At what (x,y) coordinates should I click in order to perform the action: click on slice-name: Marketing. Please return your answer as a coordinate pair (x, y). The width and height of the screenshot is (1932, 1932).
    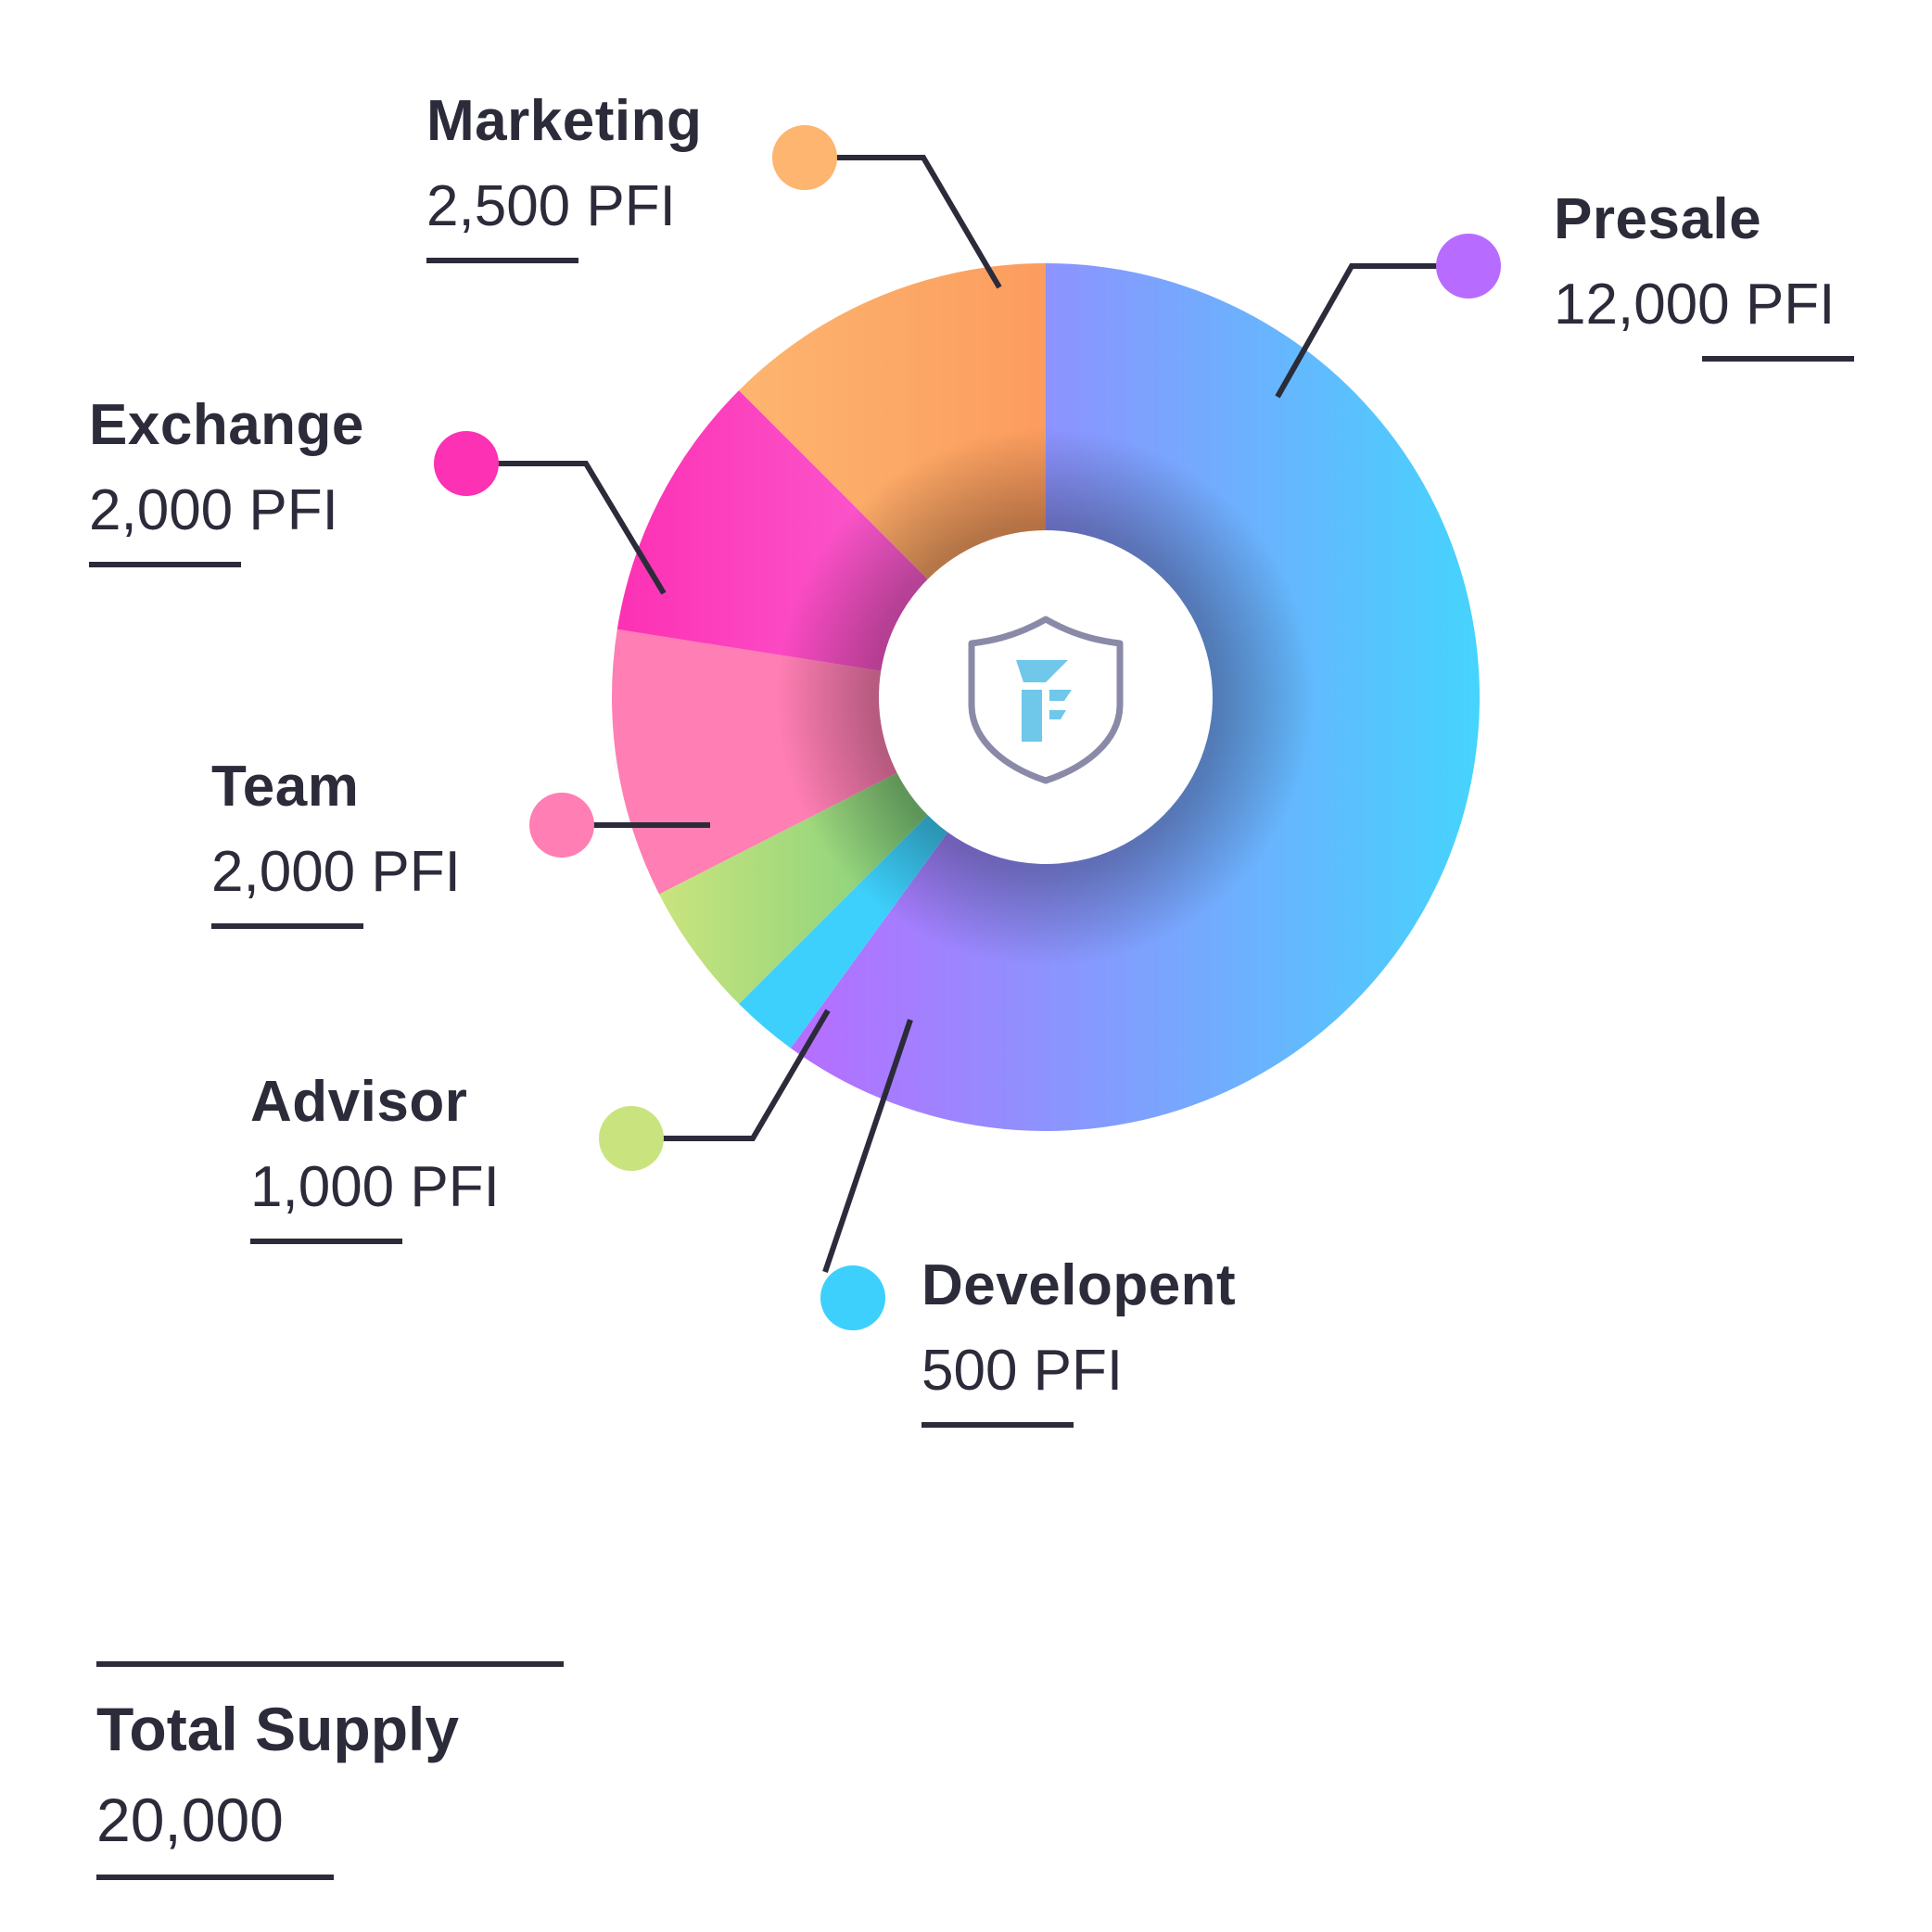
    Looking at the image, I should click on (564, 121).